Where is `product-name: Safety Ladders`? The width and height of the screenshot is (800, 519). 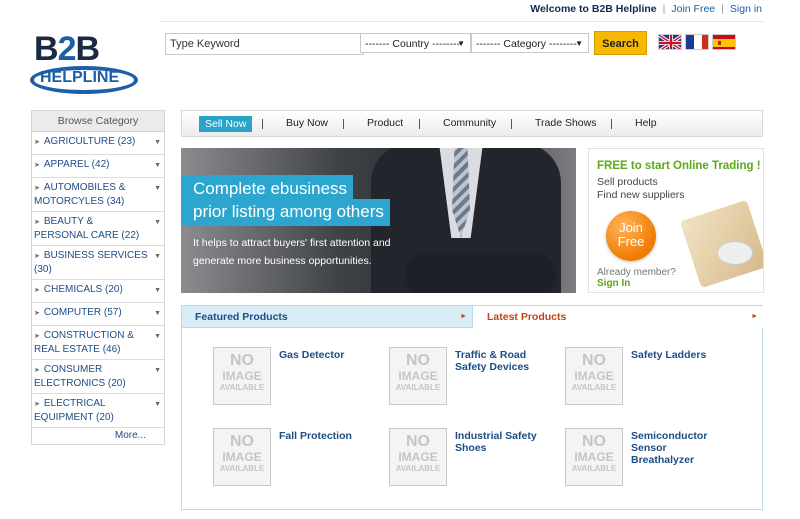
product-name: Safety Ladders is located at coordinates (681, 355).